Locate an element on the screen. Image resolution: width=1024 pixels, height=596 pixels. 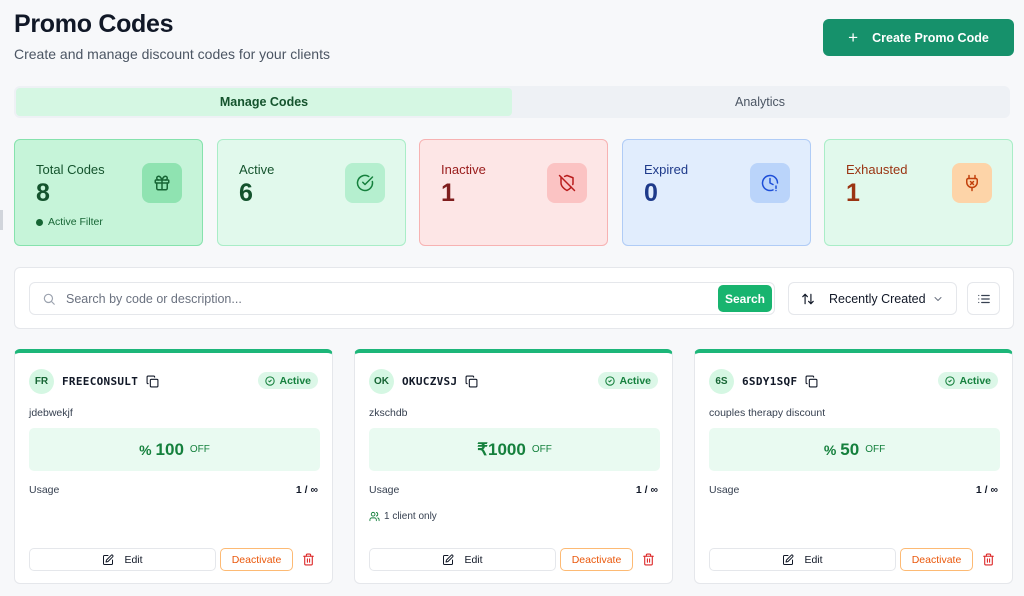
promo-code: OKUCZVSJ is located at coordinates (440, 381).